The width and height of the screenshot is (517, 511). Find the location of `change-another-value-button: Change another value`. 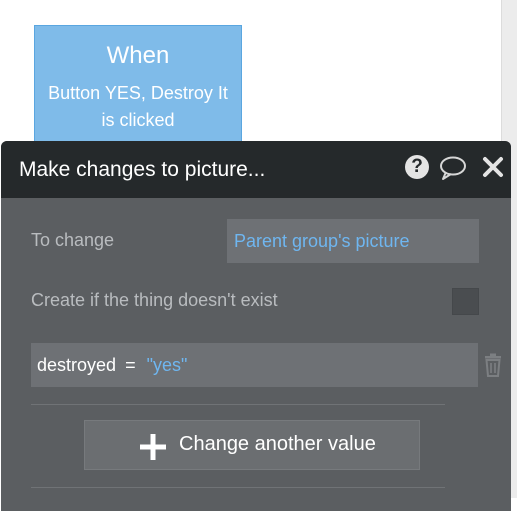

change-another-value-button: Change another value is located at coordinates (252, 445).